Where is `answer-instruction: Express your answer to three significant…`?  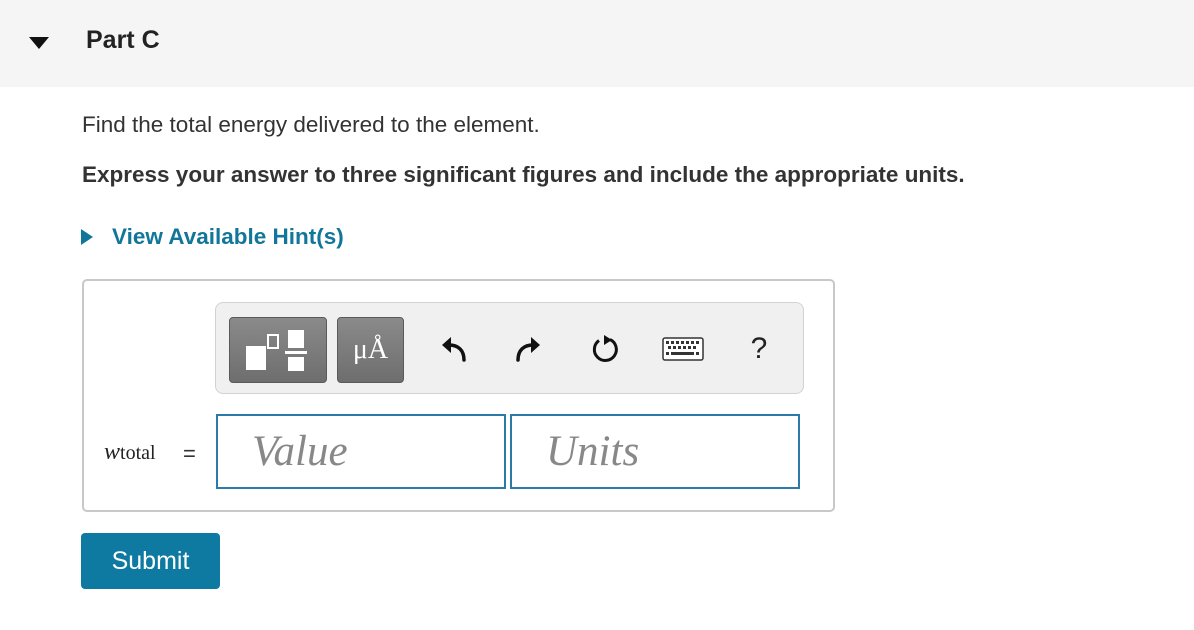 answer-instruction: Express your answer to three significant… is located at coordinates (523, 174).